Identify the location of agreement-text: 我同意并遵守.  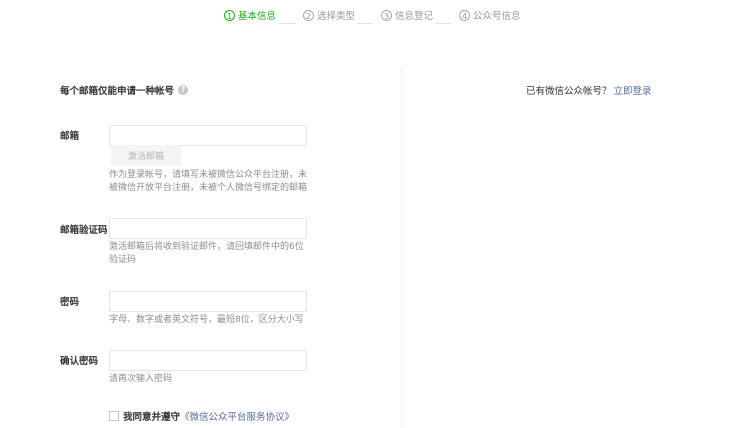
(152, 417).